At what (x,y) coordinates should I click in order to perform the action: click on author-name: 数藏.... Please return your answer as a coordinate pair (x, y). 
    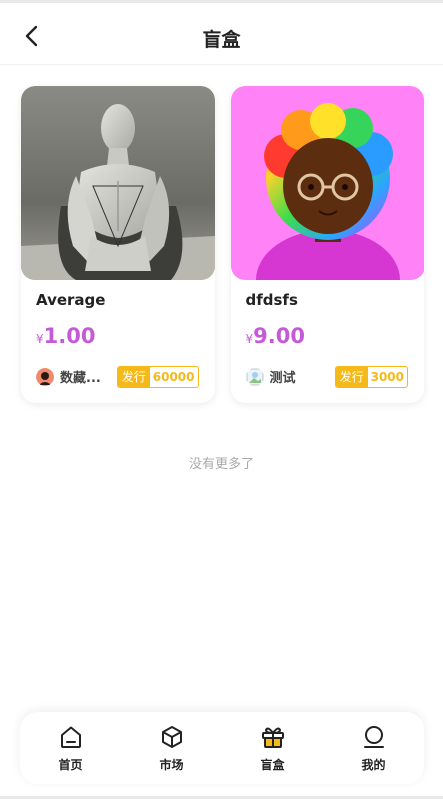
    Looking at the image, I should click on (80, 378).